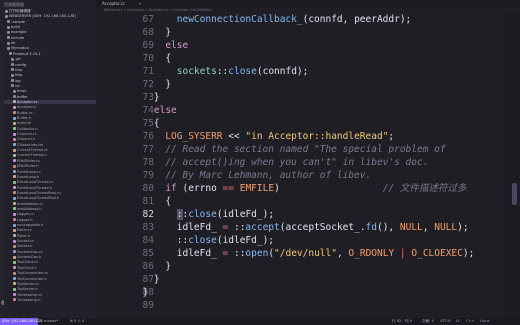 This screenshot has width=520, height=325. What do you see at coordinates (17, 118) in the screenshot?
I see `file-item: Buffer.h` at bounding box center [17, 118].